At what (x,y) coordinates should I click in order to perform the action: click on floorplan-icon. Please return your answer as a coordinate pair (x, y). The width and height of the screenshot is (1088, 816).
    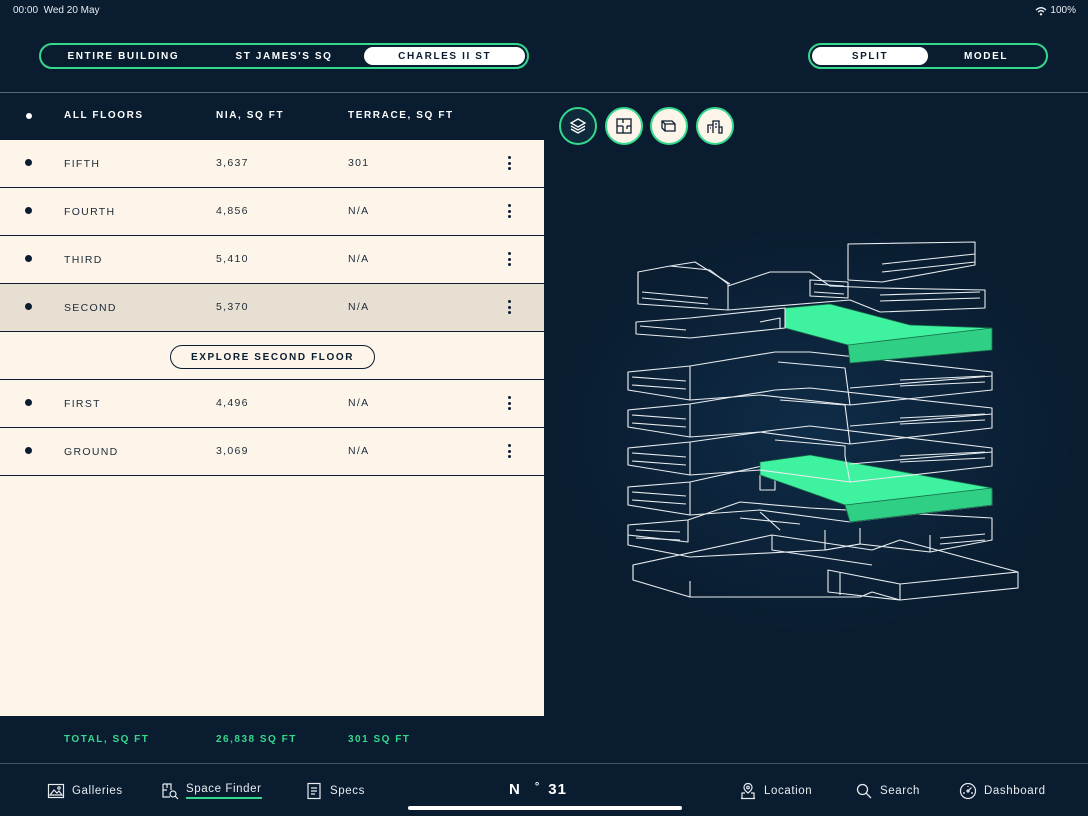
    Looking at the image, I should click on (624, 126).